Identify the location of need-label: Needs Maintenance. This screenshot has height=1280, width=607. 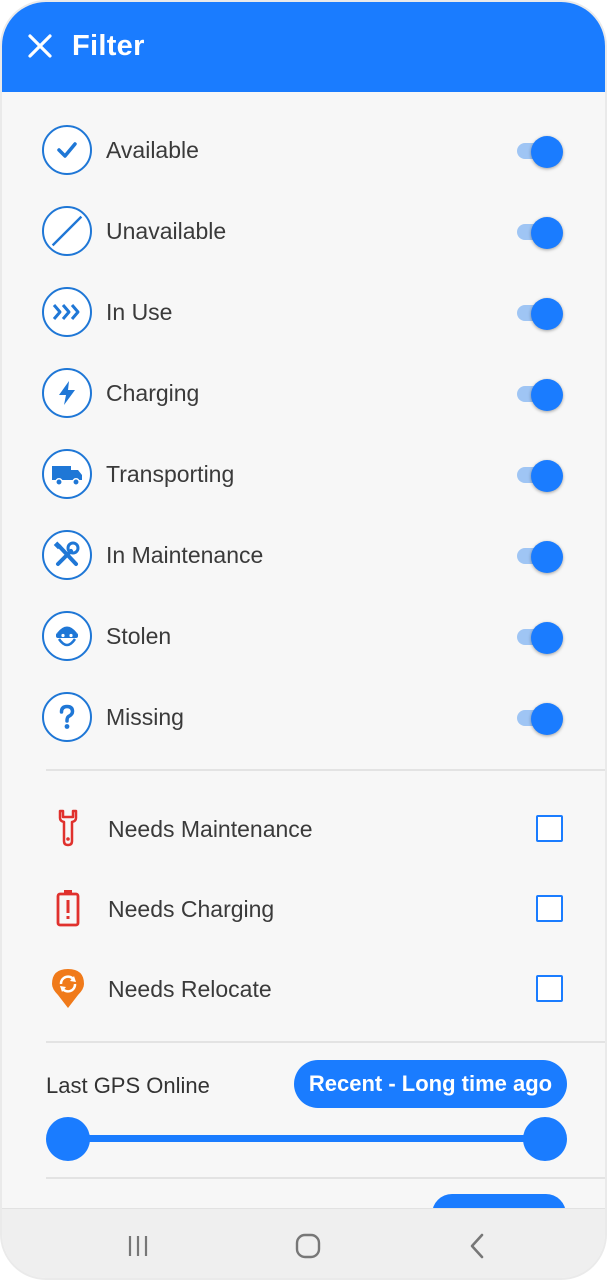
(210, 829).